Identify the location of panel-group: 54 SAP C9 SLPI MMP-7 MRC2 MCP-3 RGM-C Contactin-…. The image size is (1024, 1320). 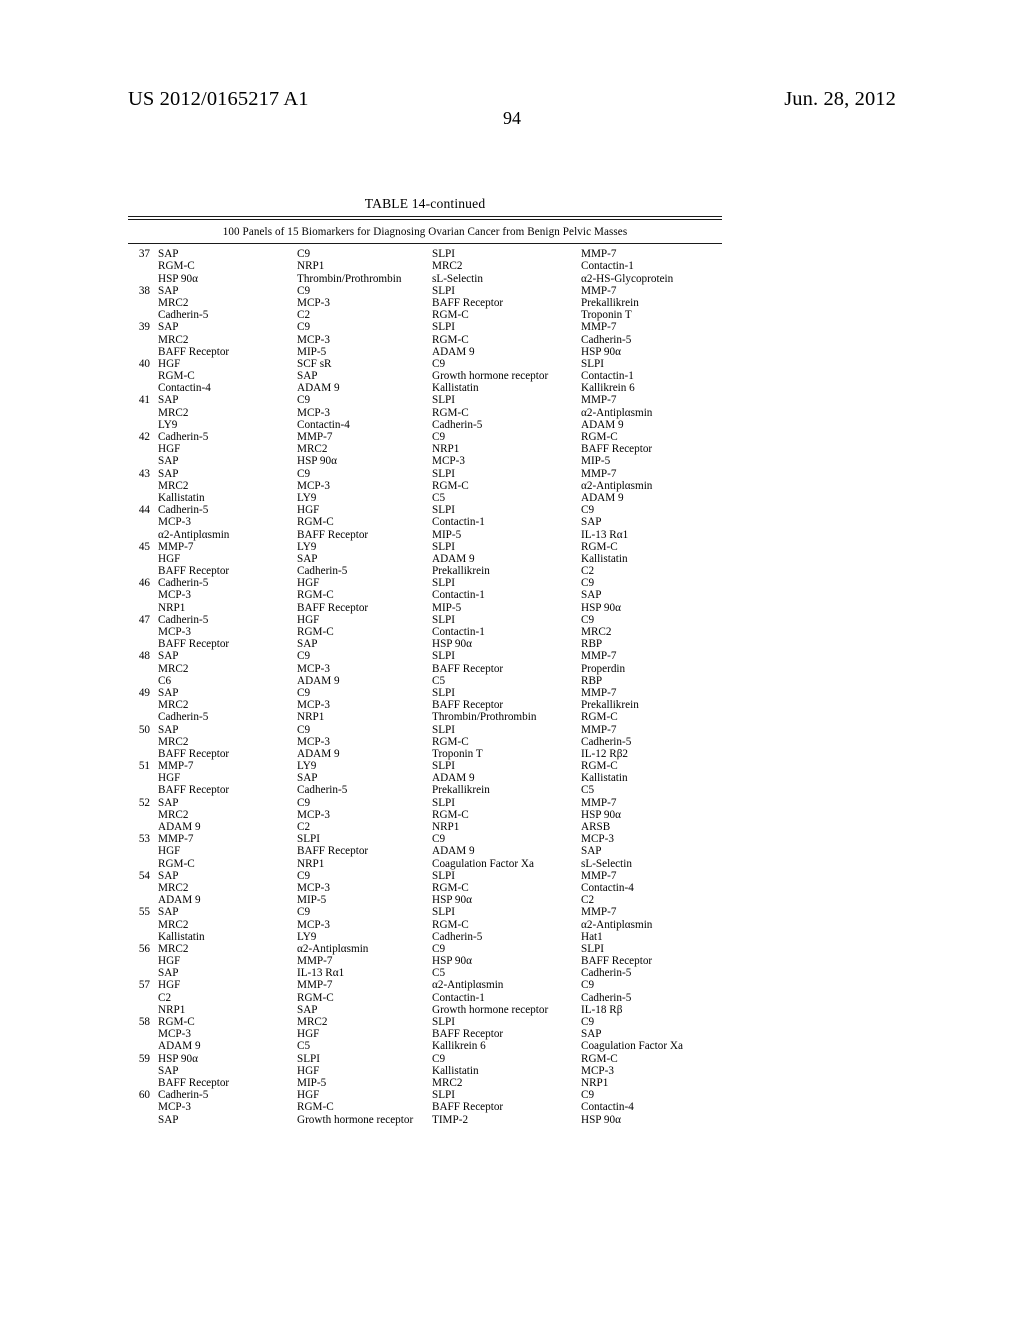
(425, 888).